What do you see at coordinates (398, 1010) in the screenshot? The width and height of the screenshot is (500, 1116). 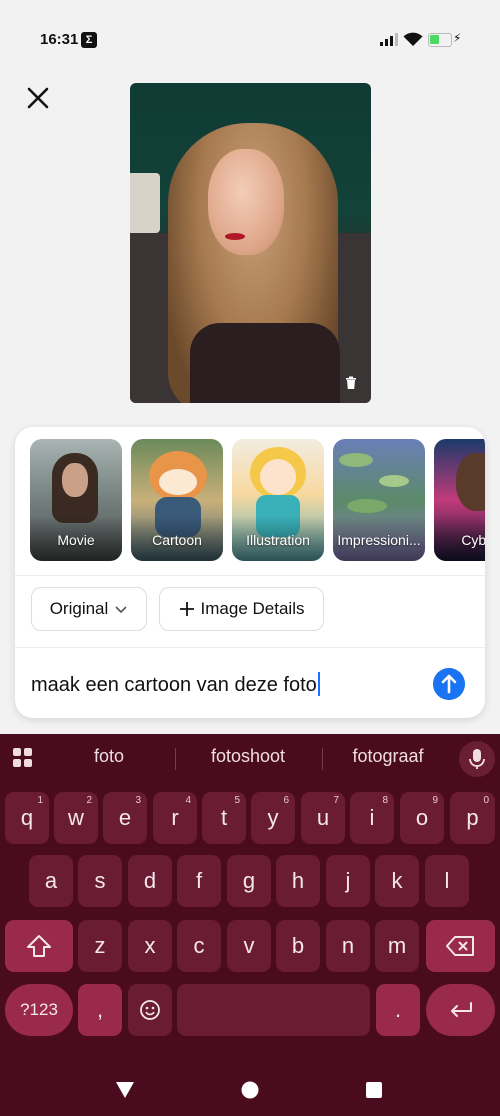 I see `period-key: .` at bounding box center [398, 1010].